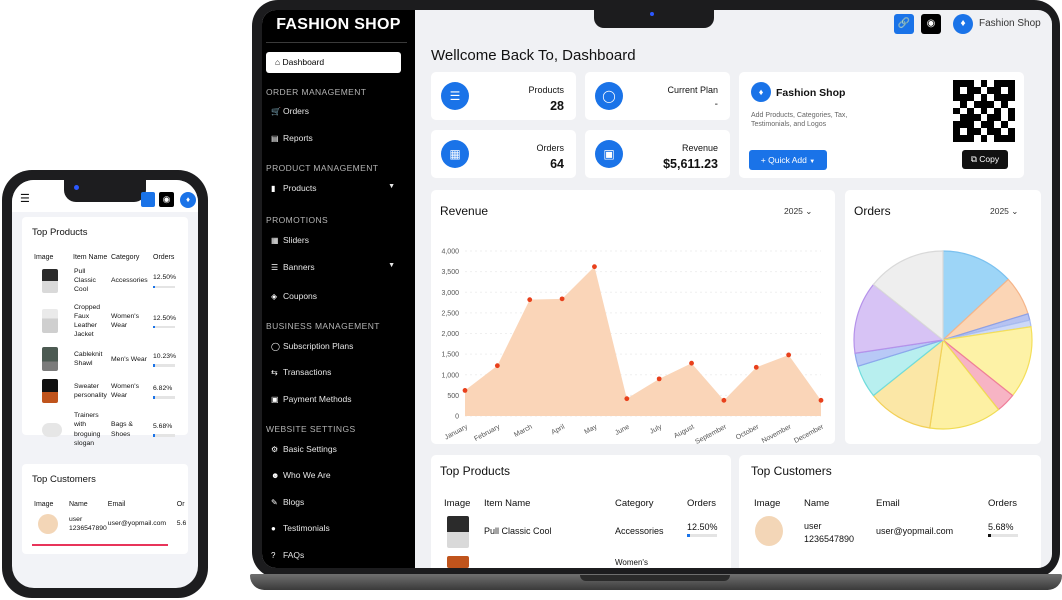  I want to click on sidebar-item-products: ▮ Products ▼, so click(336, 188).